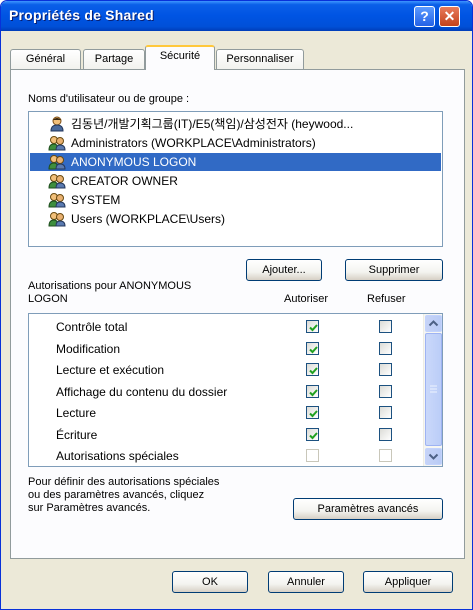 The width and height of the screenshot is (473, 610). Describe the element at coordinates (180, 57) in the screenshot. I see `tab-security: Sécurité` at that location.